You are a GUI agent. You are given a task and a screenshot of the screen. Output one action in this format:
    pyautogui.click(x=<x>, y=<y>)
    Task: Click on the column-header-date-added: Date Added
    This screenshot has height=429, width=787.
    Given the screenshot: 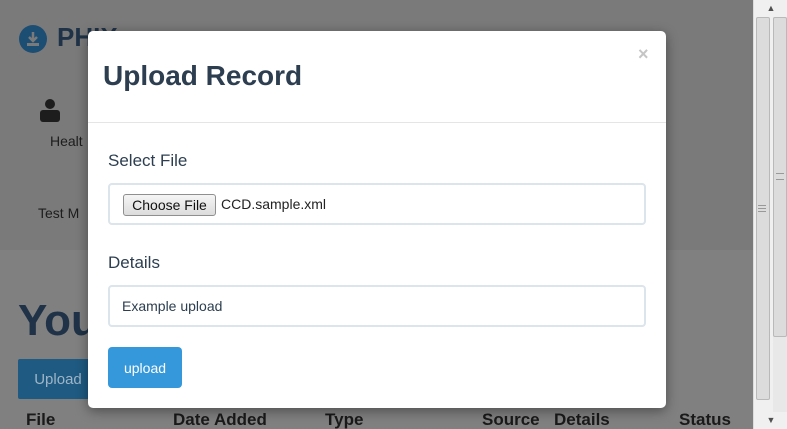 What is the action you would take?
    pyautogui.click(x=220, y=419)
    